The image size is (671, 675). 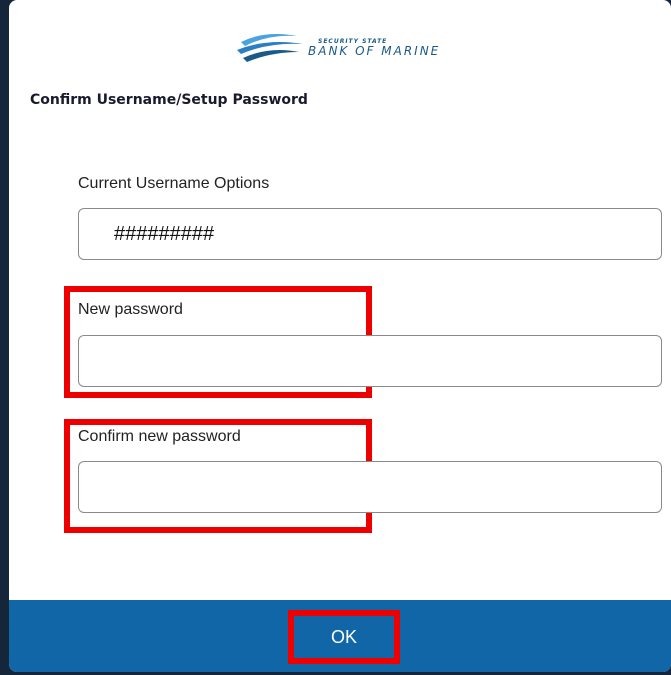 What do you see at coordinates (370, 487) in the screenshot?
I see `confirm-password-field` at bounding box center [370, 487].